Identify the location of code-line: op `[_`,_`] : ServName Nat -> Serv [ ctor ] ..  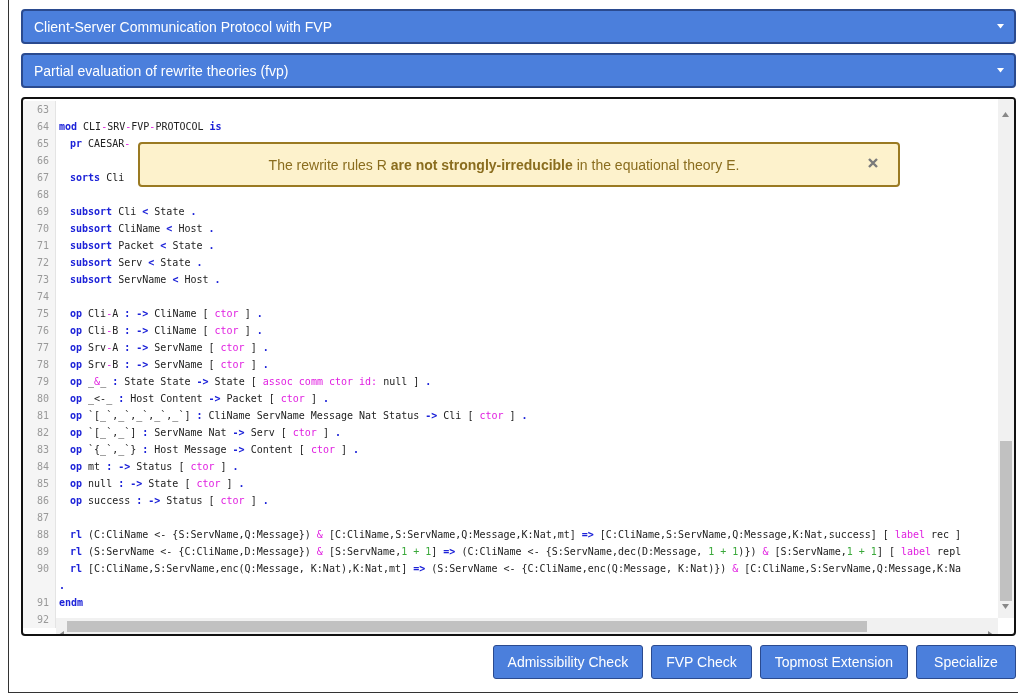
(205, 433).